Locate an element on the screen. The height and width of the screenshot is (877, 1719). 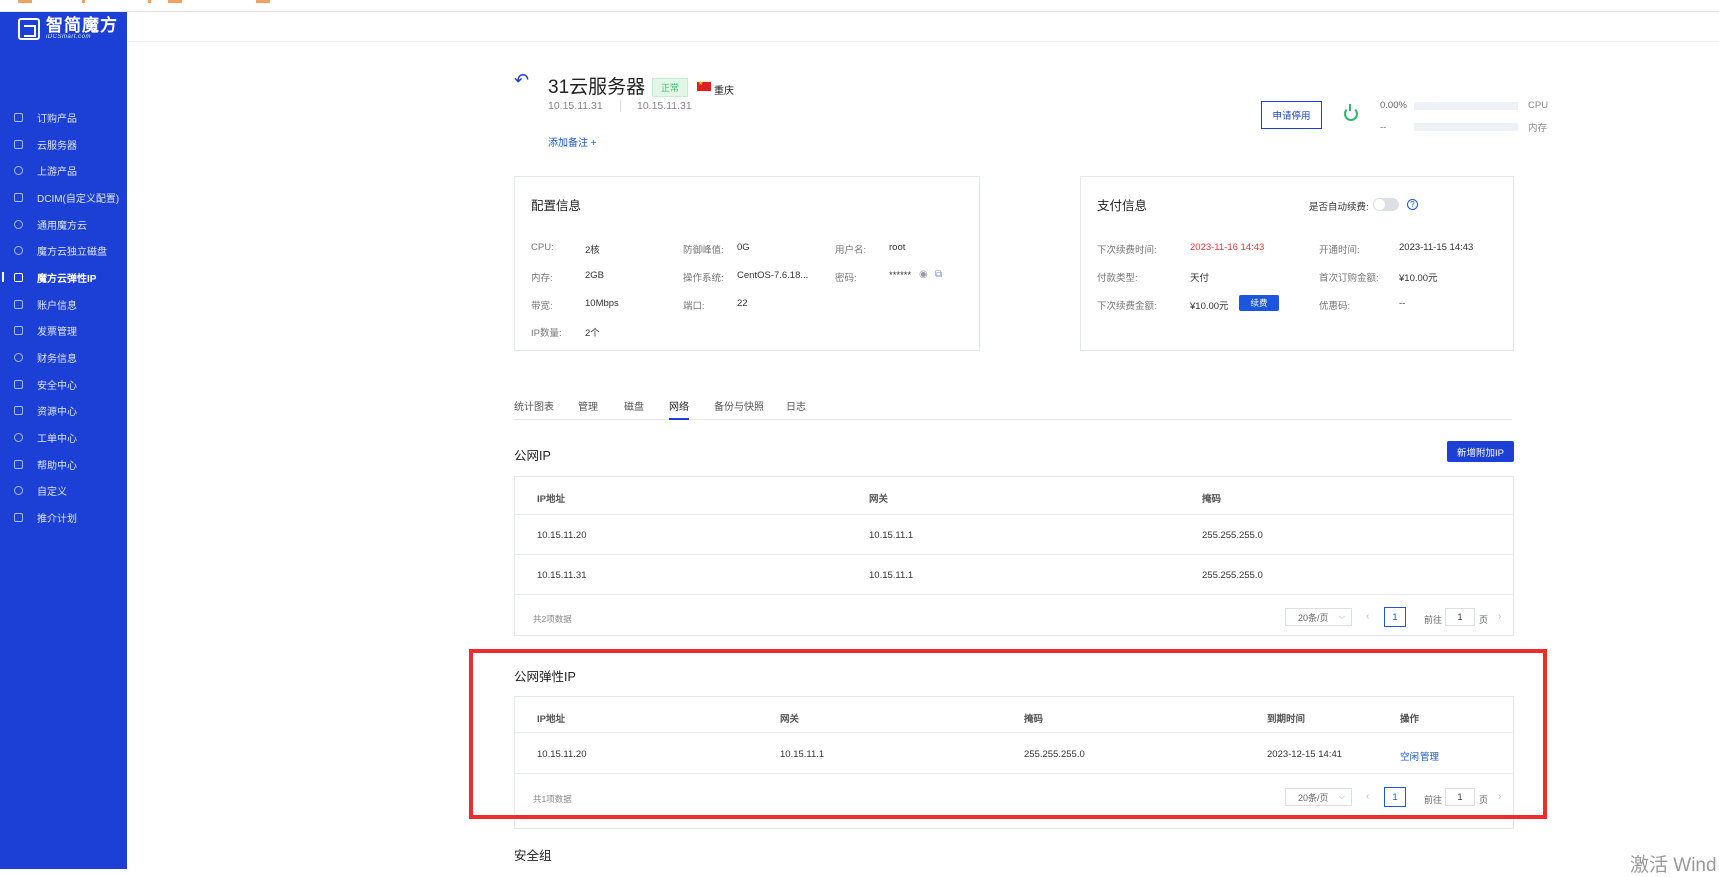
database-icon is located at coordinates (18, 144).